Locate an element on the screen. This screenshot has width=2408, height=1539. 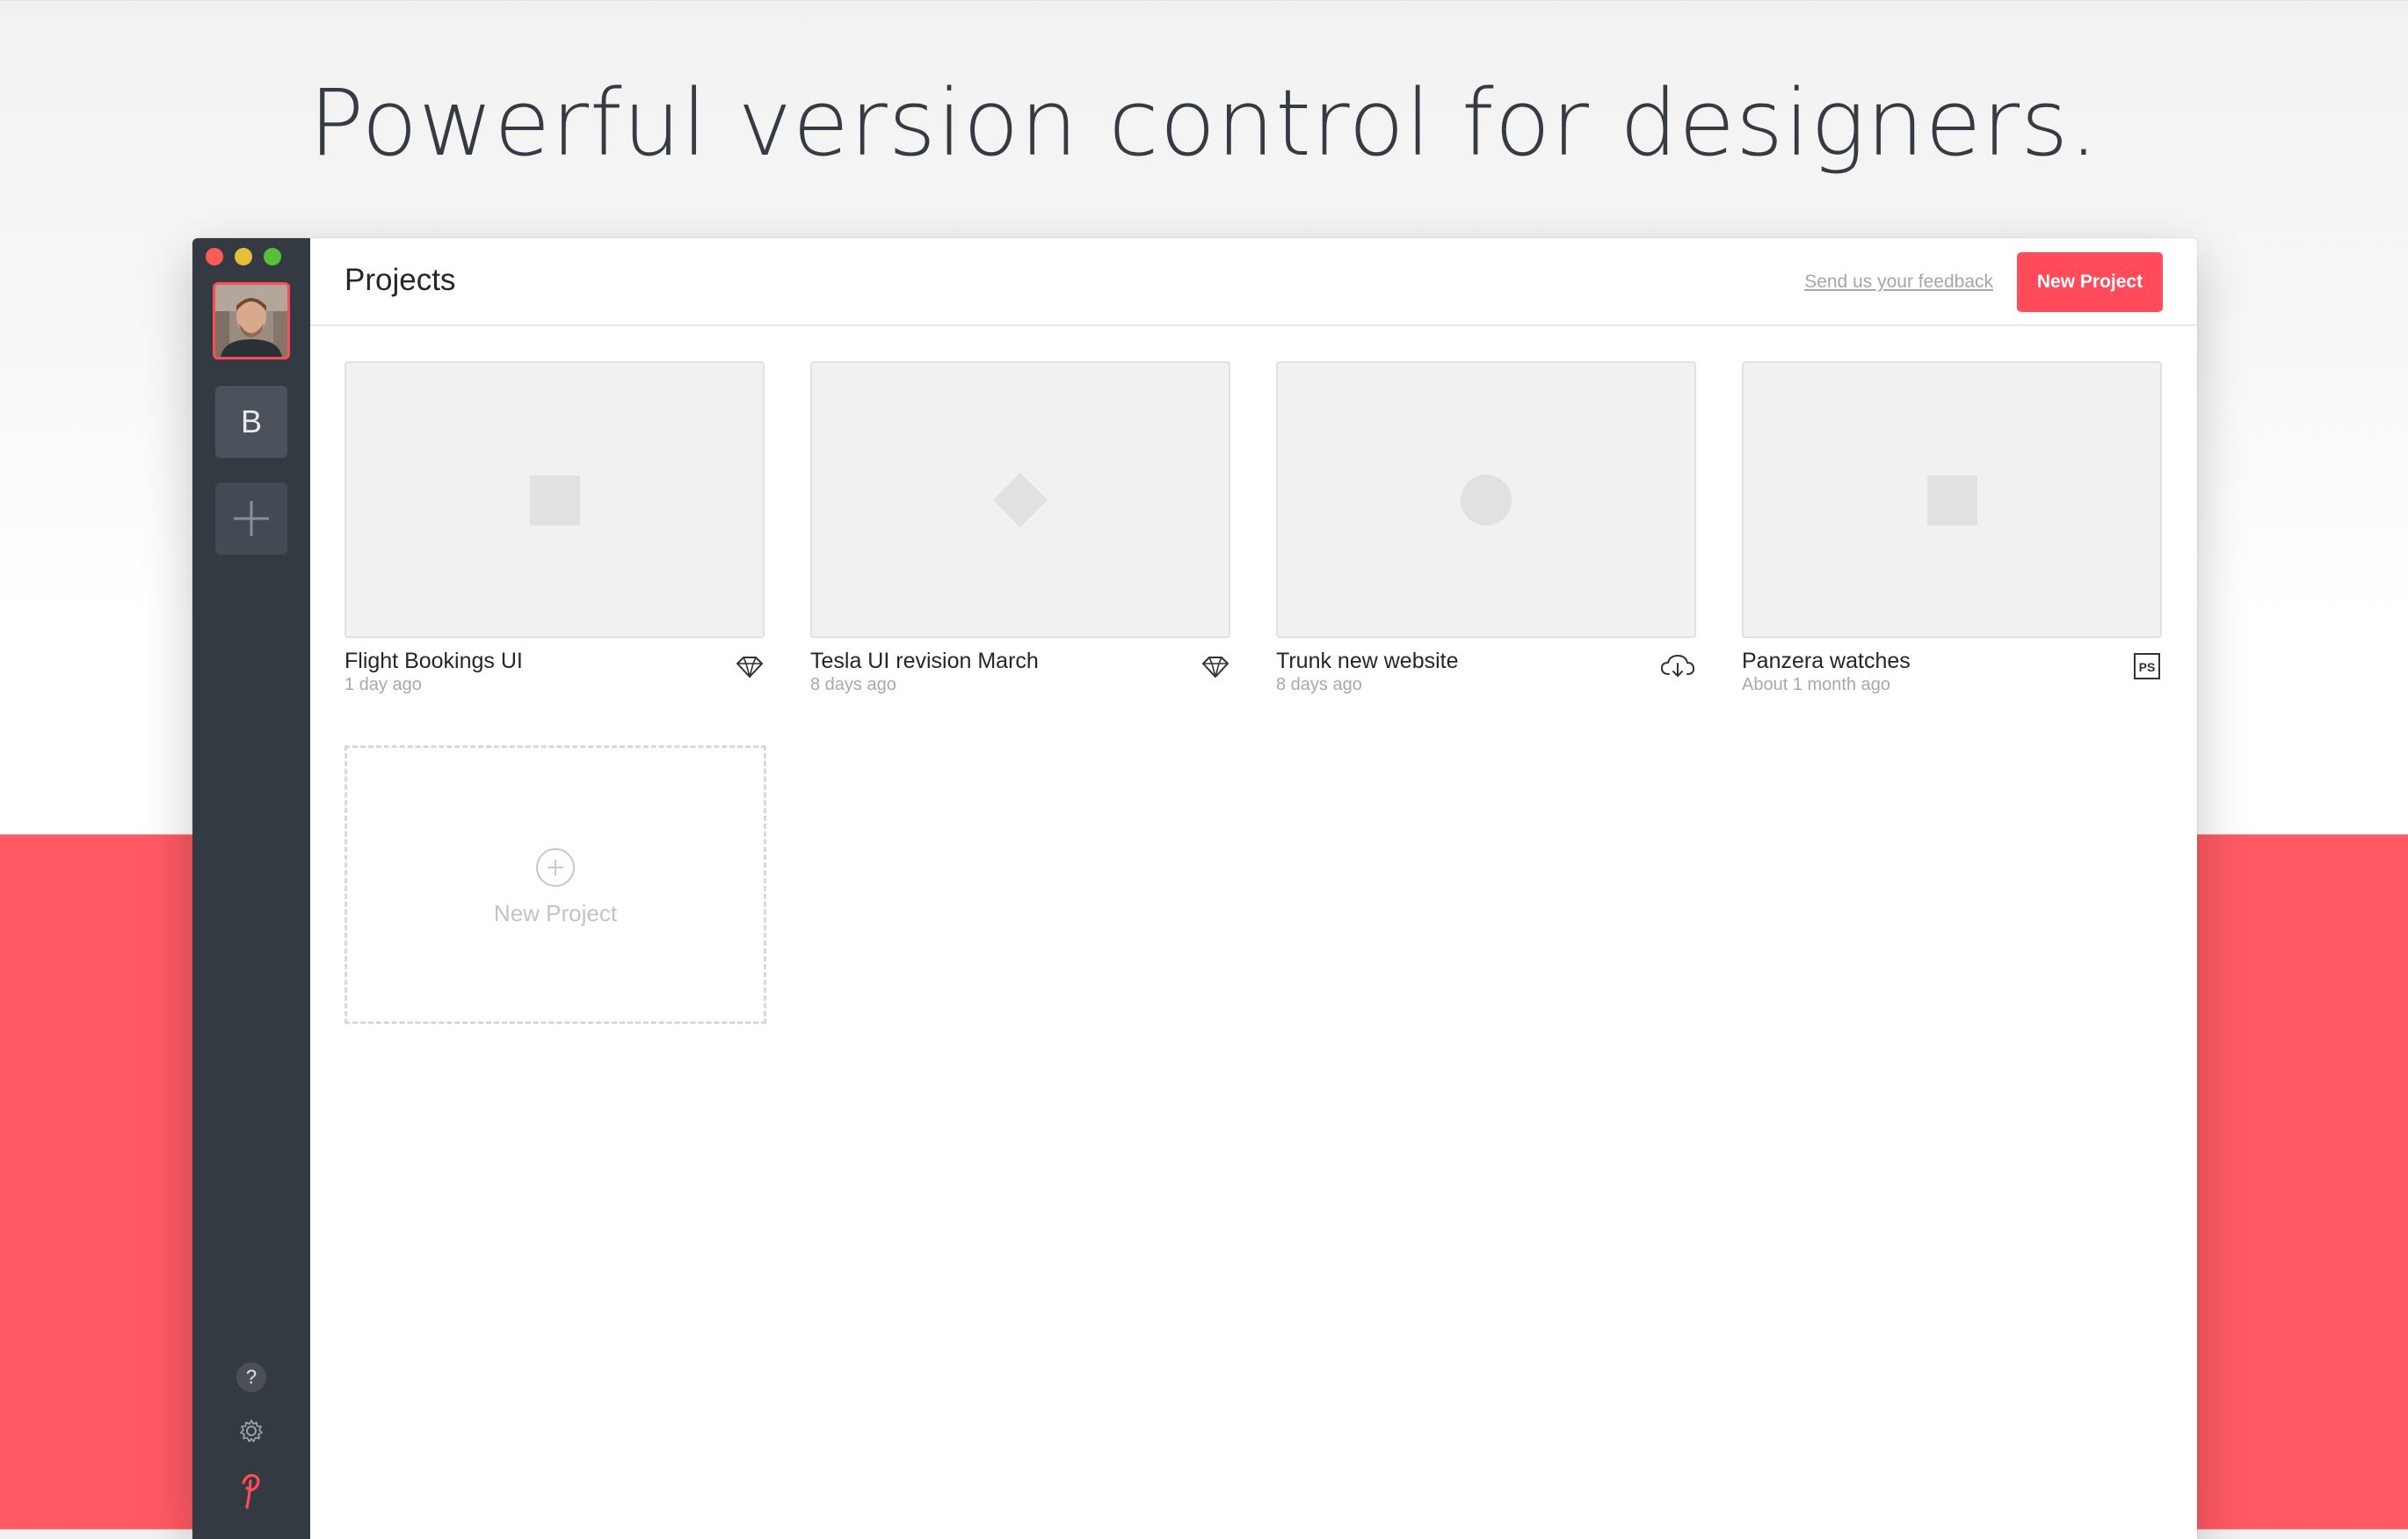
project-card: Trunk new website 8 days ago is located at coordinates (1486, 527).